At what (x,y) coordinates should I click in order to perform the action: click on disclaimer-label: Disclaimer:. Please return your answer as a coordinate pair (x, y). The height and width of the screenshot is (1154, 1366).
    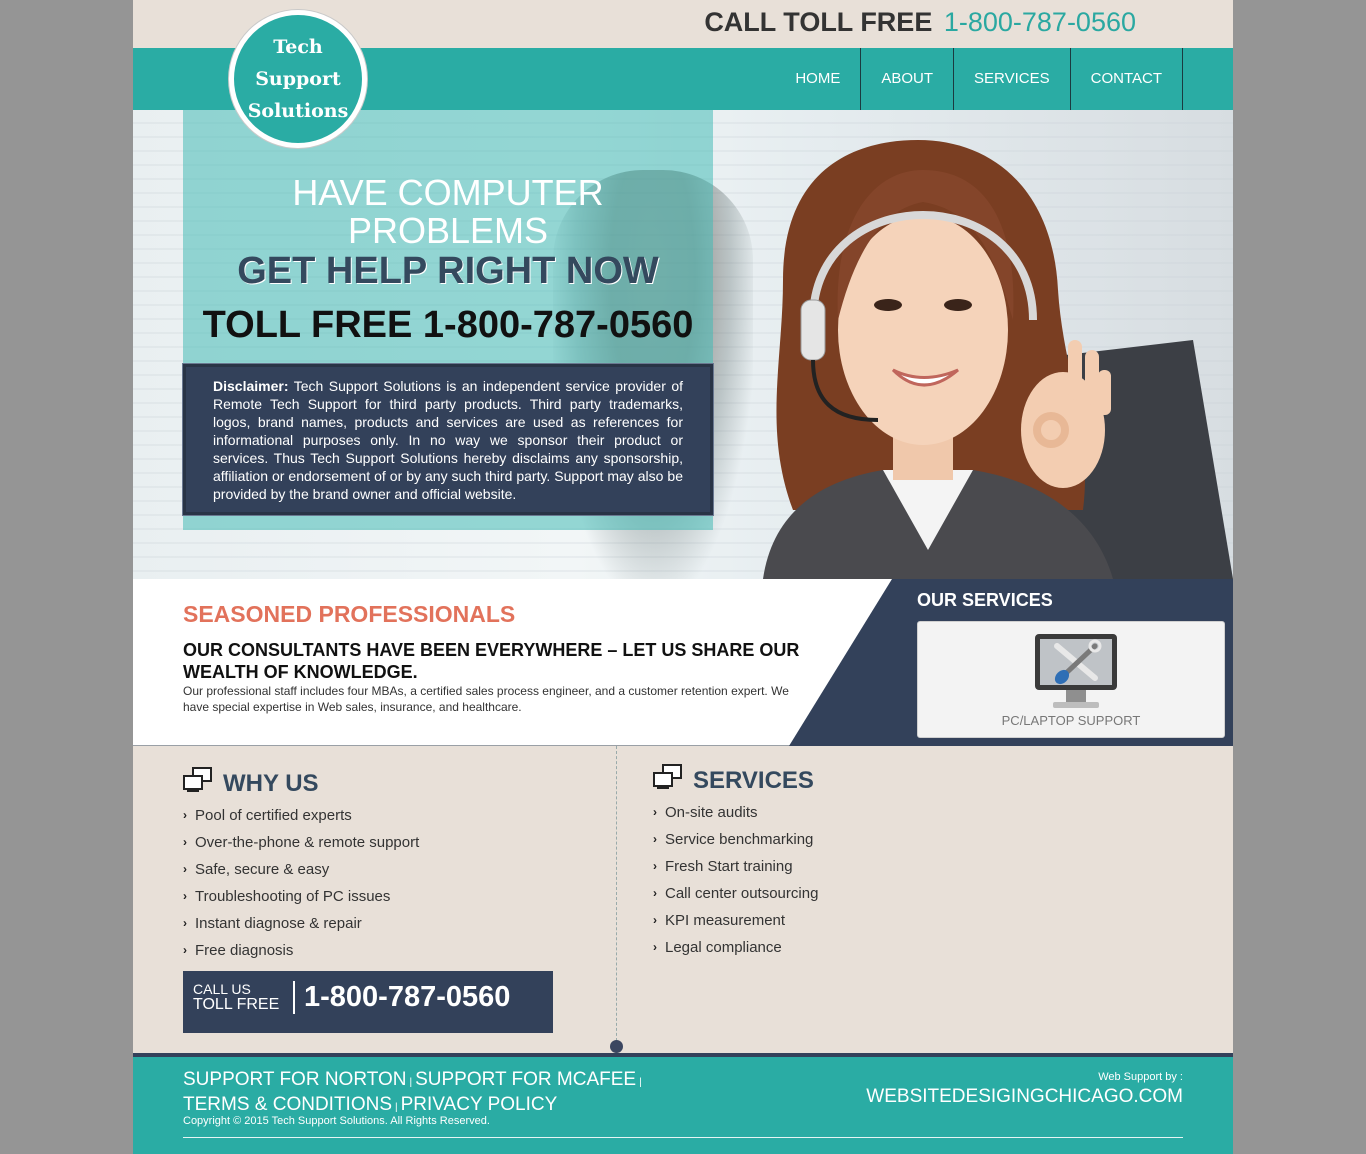
    Looking at the image, I should click on (251, 386).